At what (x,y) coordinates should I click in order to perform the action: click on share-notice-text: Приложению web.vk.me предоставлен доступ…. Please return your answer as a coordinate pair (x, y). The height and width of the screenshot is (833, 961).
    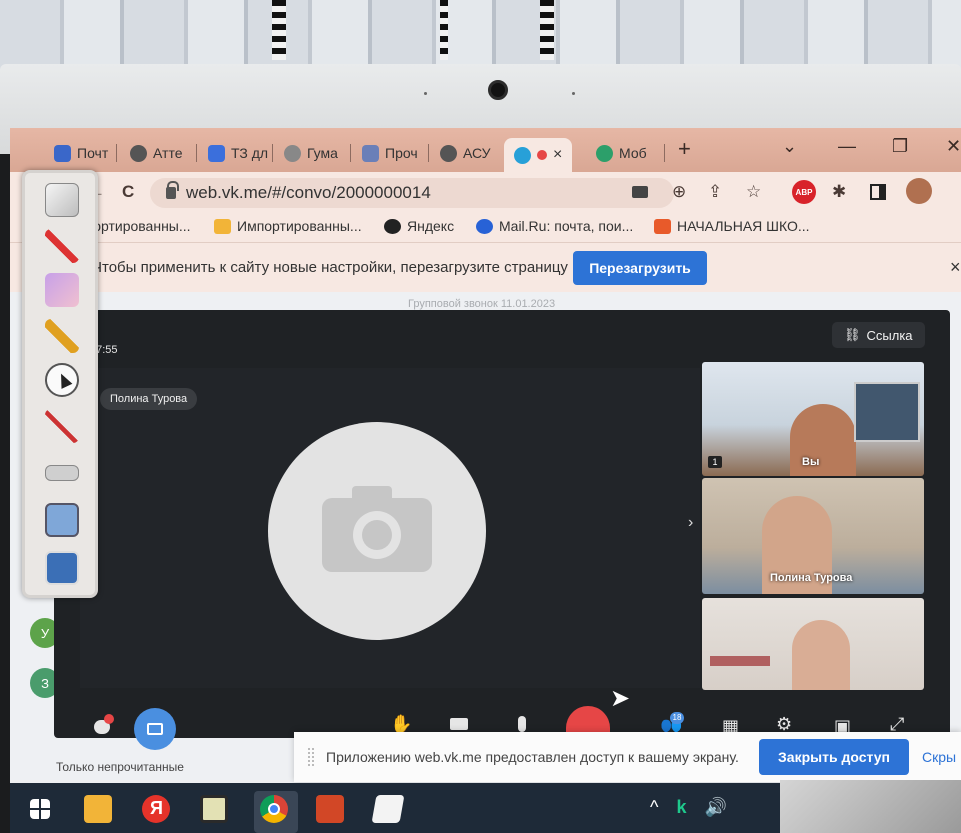
    Looking at the image, I should click on (532, 757).